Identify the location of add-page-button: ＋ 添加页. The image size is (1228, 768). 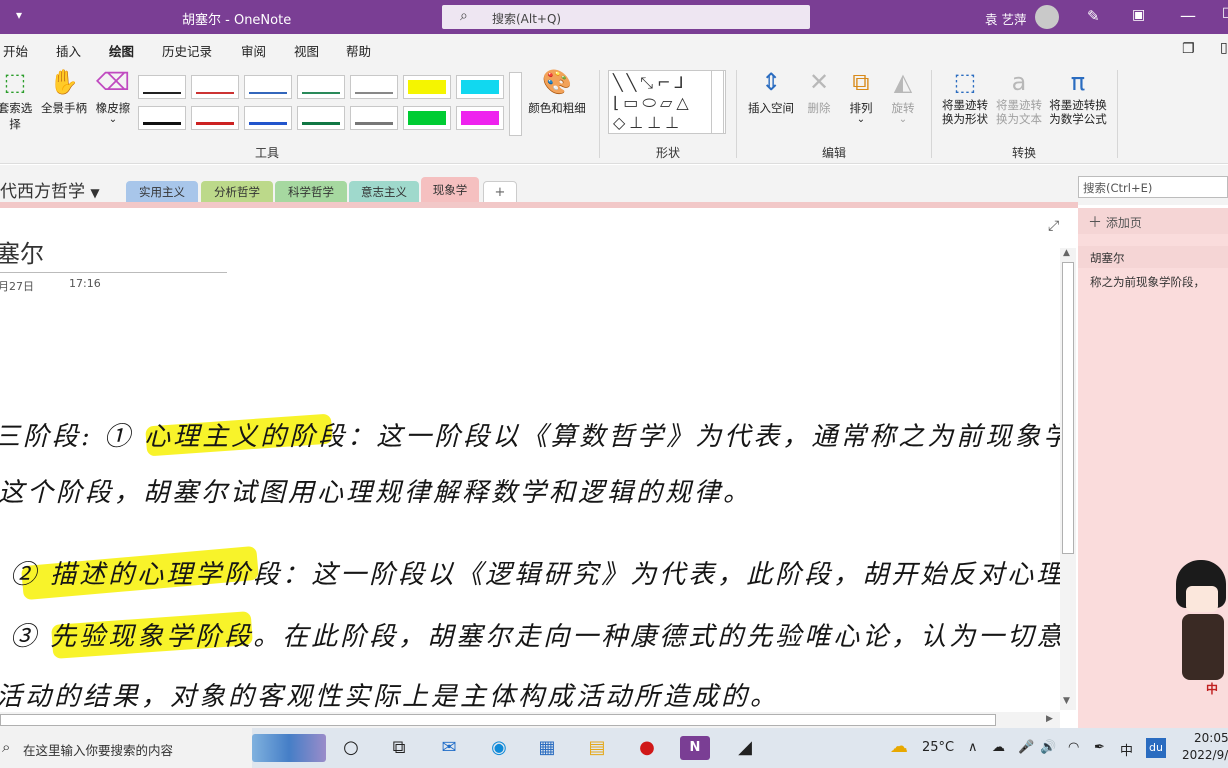
(1153, 221).